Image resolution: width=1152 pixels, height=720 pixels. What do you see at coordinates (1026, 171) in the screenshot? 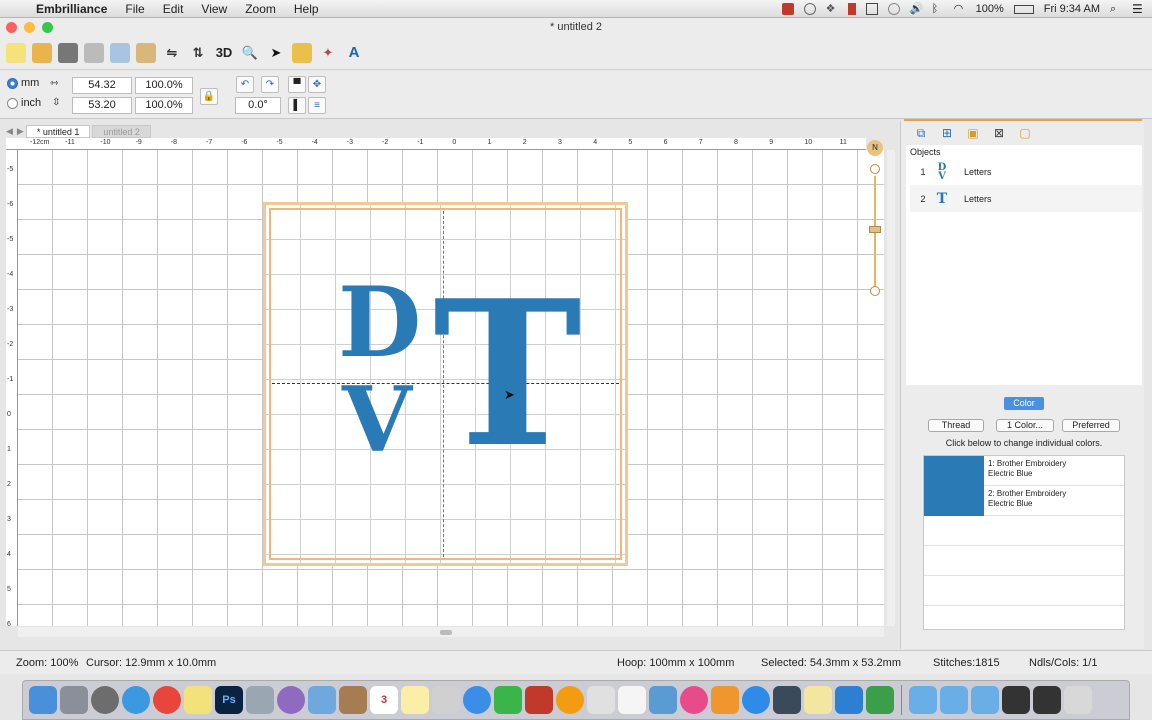
I see `list-item: 1 DV Letters` at bounding box center [1026, 171].